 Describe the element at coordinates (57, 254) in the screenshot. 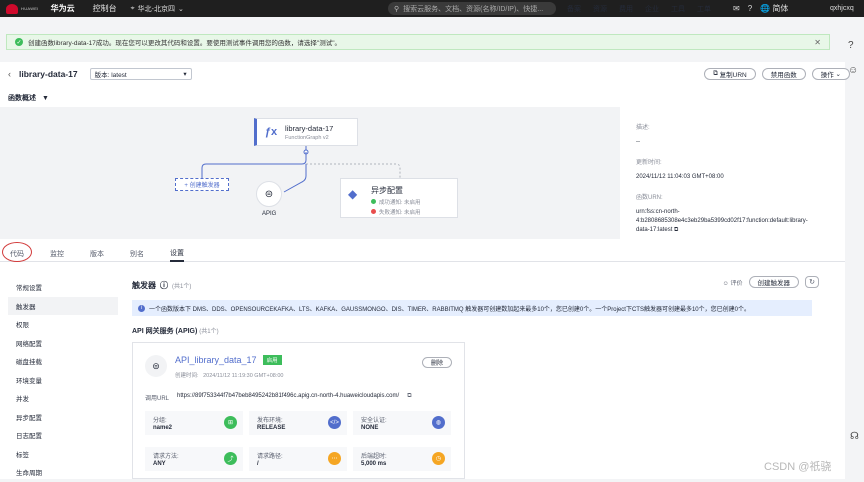

I see `tab-monitor: 监控` at that location.